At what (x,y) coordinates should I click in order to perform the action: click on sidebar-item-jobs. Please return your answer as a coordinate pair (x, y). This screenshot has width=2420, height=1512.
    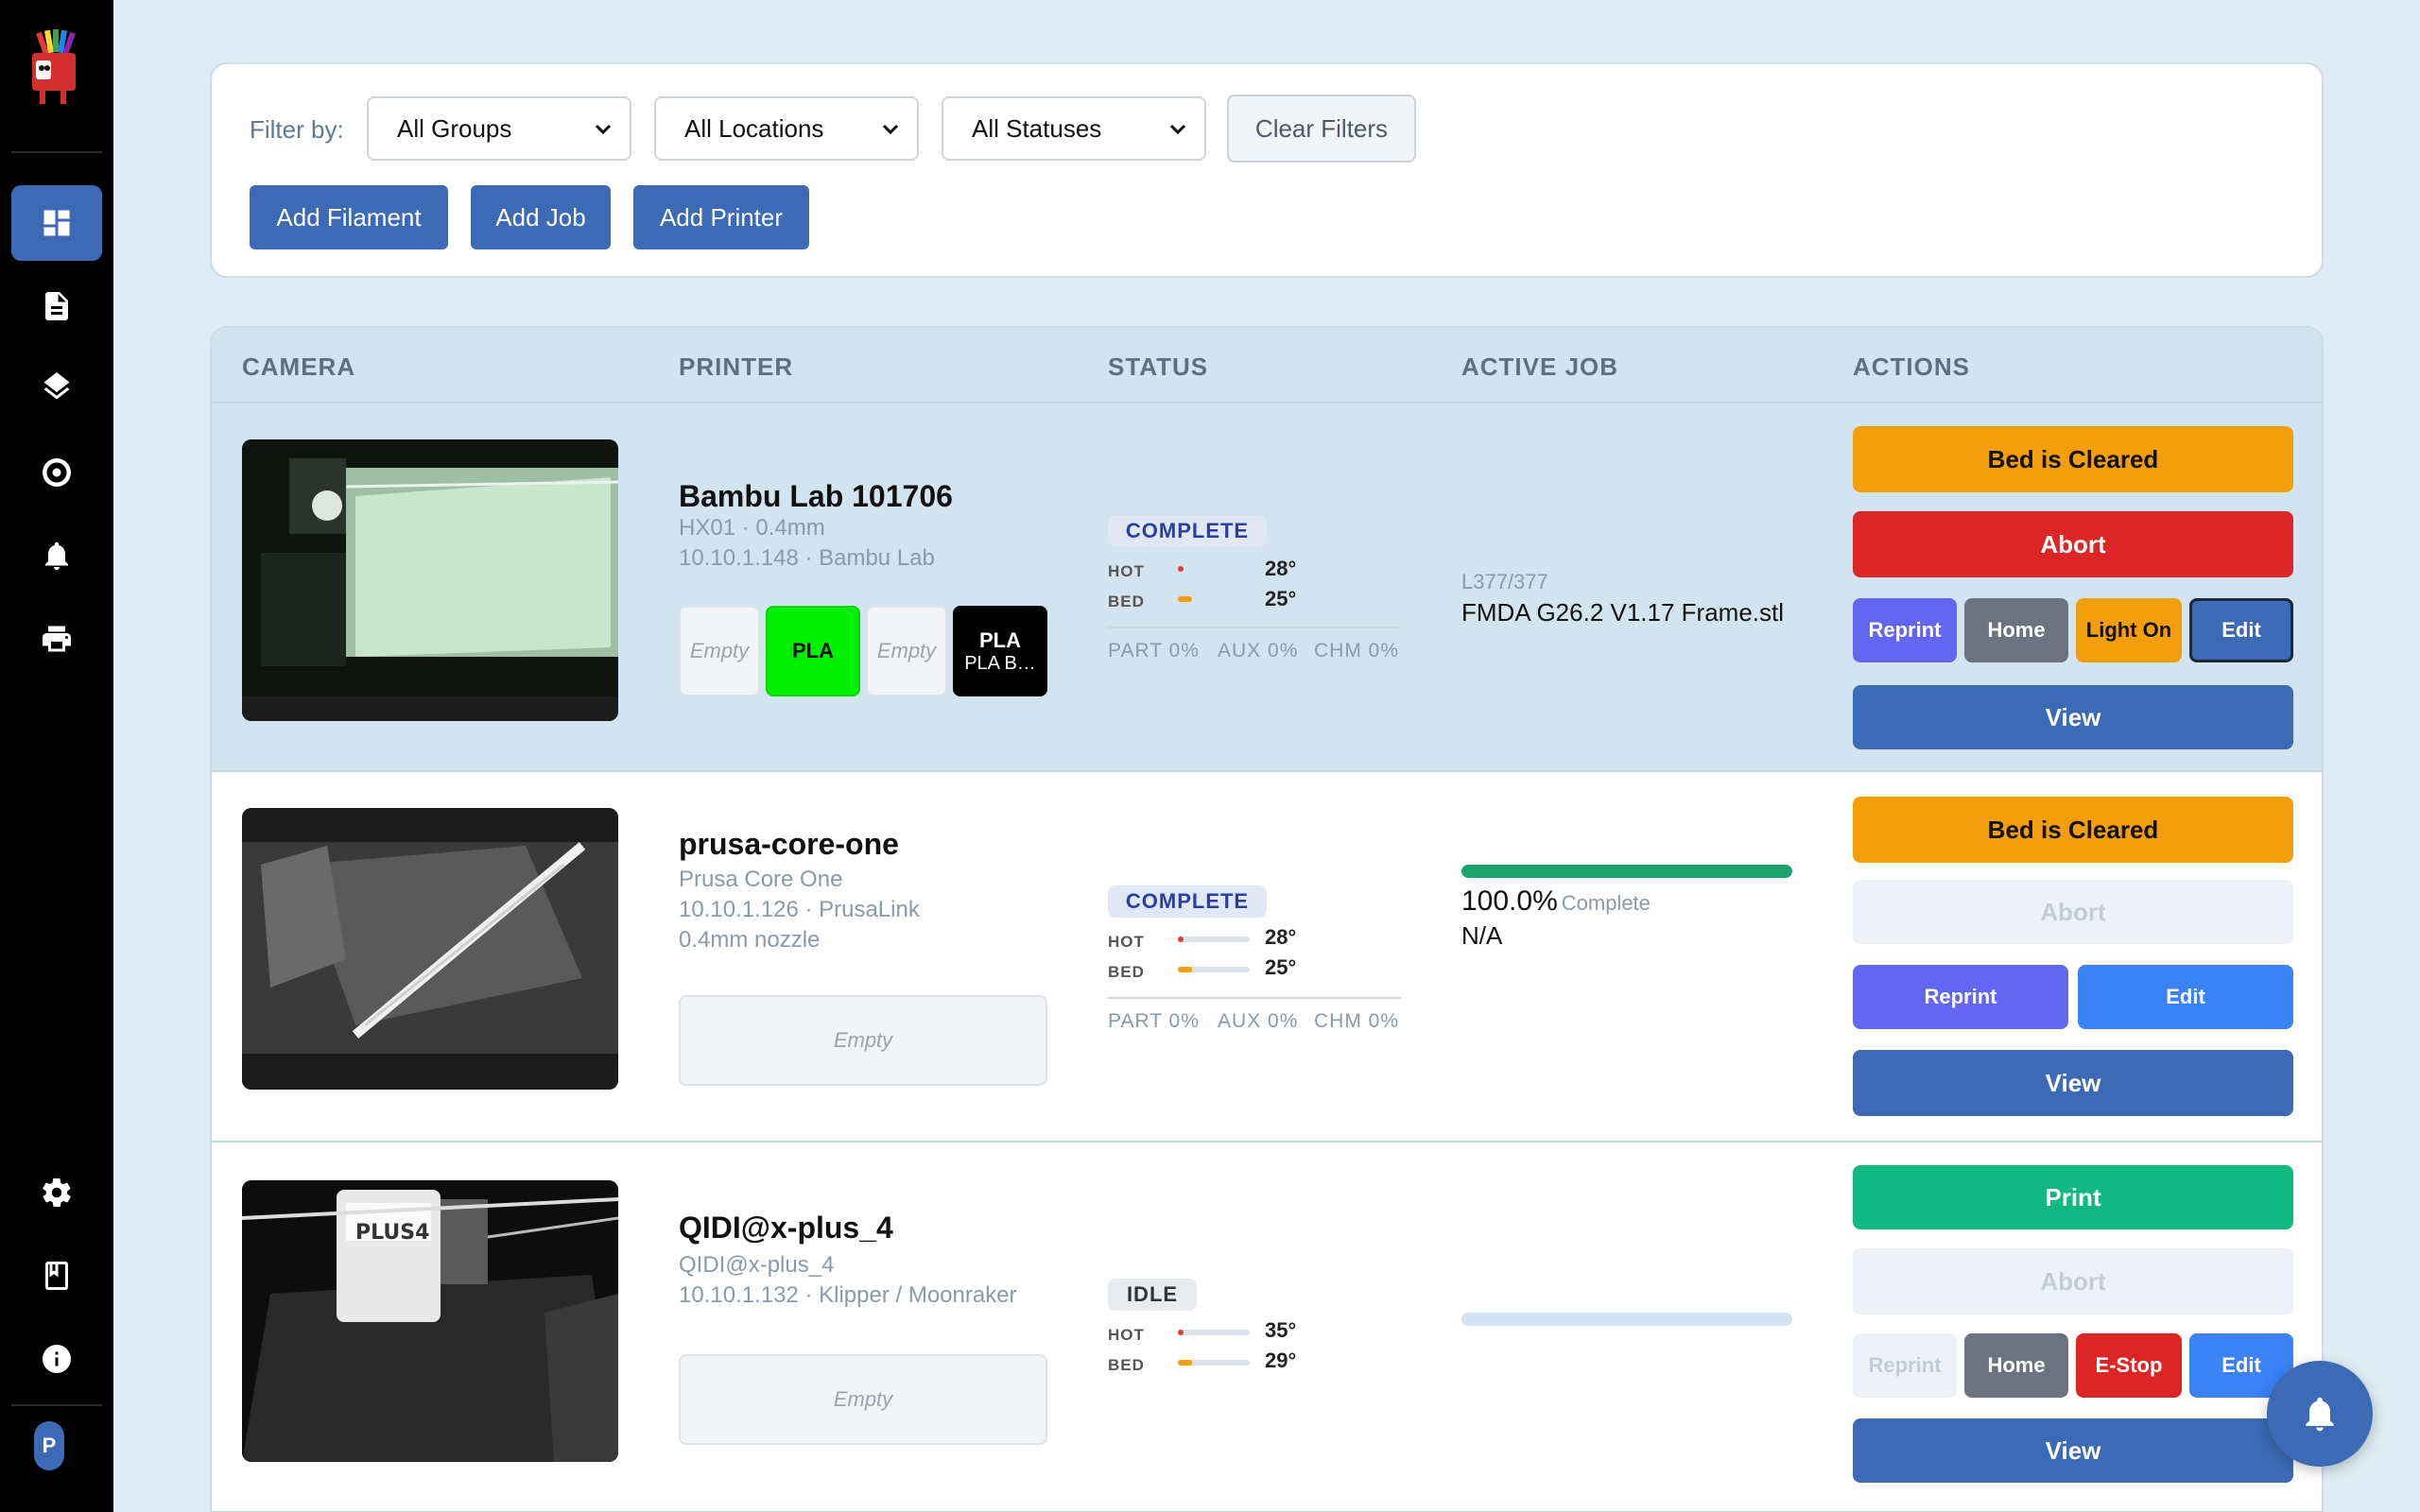
    Looking at the image, I should click on (56, 306).